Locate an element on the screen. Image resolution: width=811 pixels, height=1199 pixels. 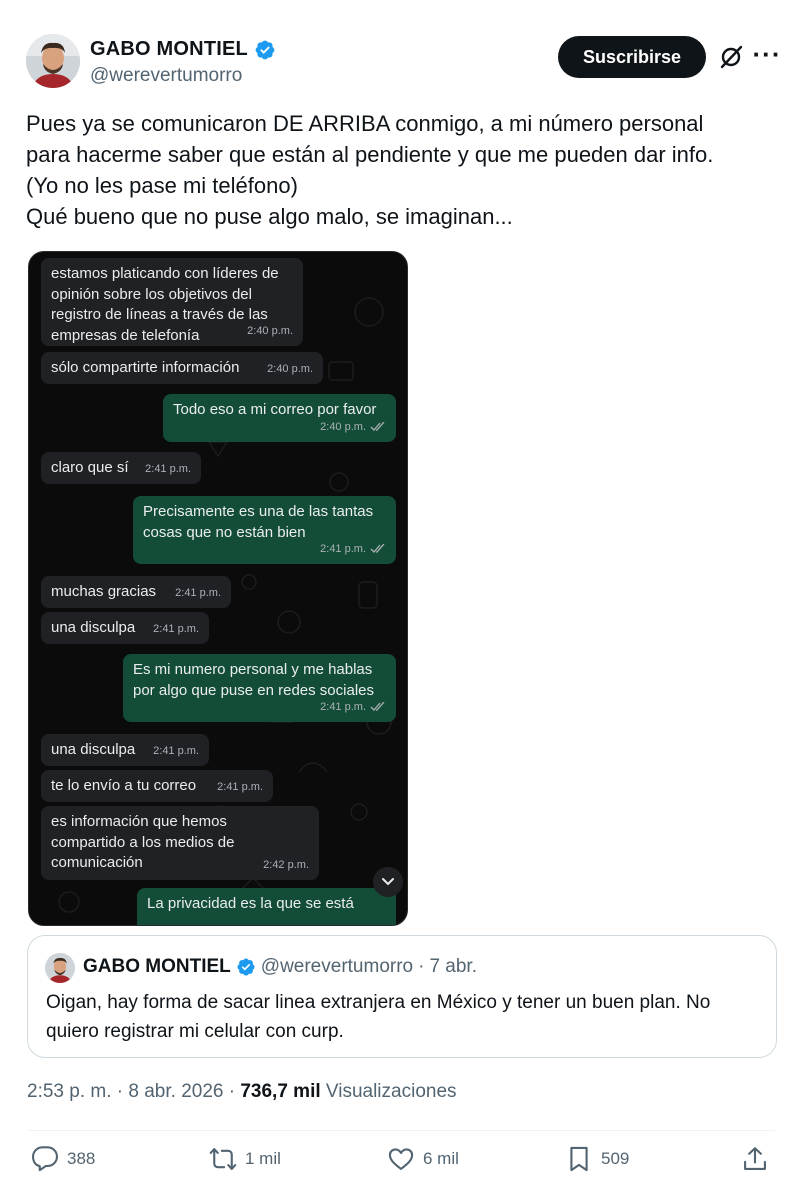
share-icon is located at coordinates (755, 1158).